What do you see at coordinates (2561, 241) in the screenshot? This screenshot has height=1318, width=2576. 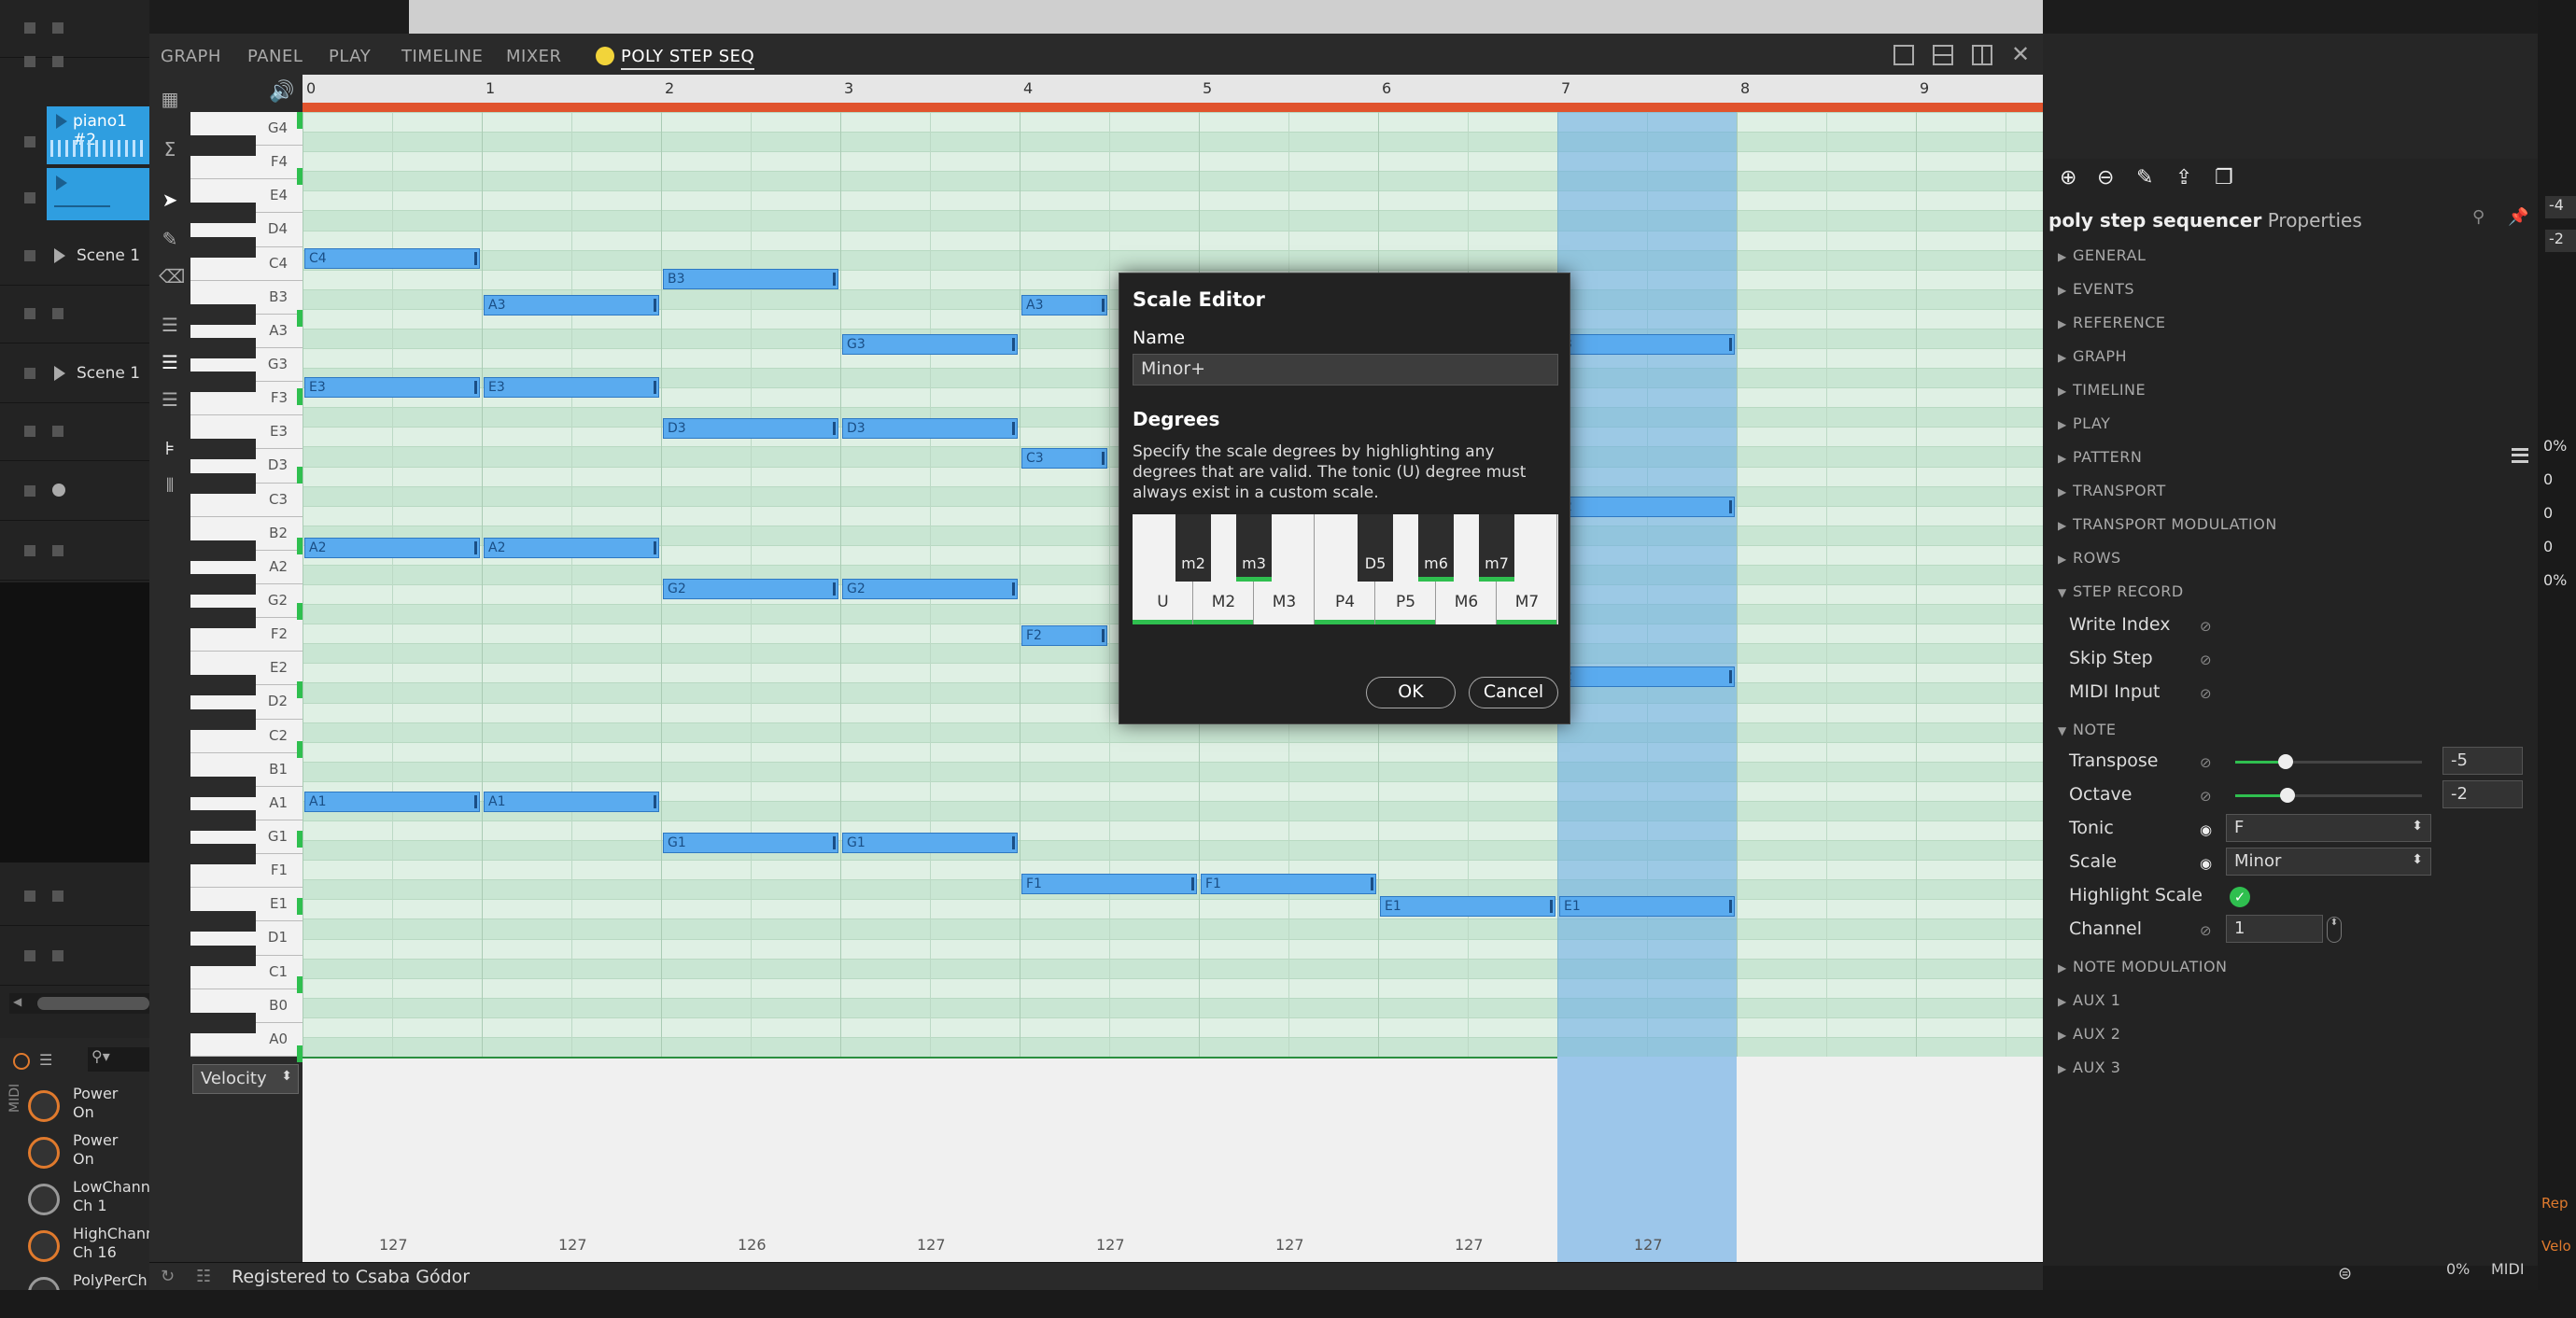 I see `edge-value: -2` at bounding box center [2561, 241].